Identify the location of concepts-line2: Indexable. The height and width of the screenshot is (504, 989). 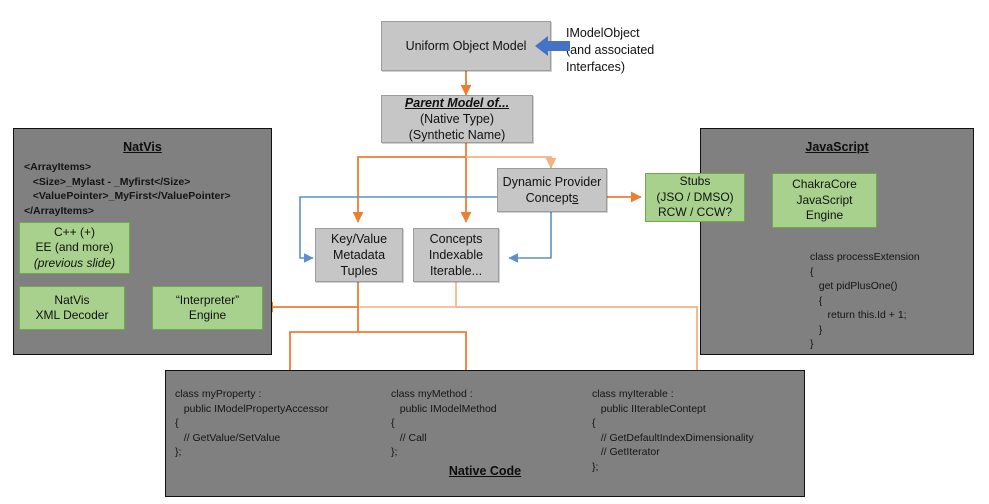
(456, 255).